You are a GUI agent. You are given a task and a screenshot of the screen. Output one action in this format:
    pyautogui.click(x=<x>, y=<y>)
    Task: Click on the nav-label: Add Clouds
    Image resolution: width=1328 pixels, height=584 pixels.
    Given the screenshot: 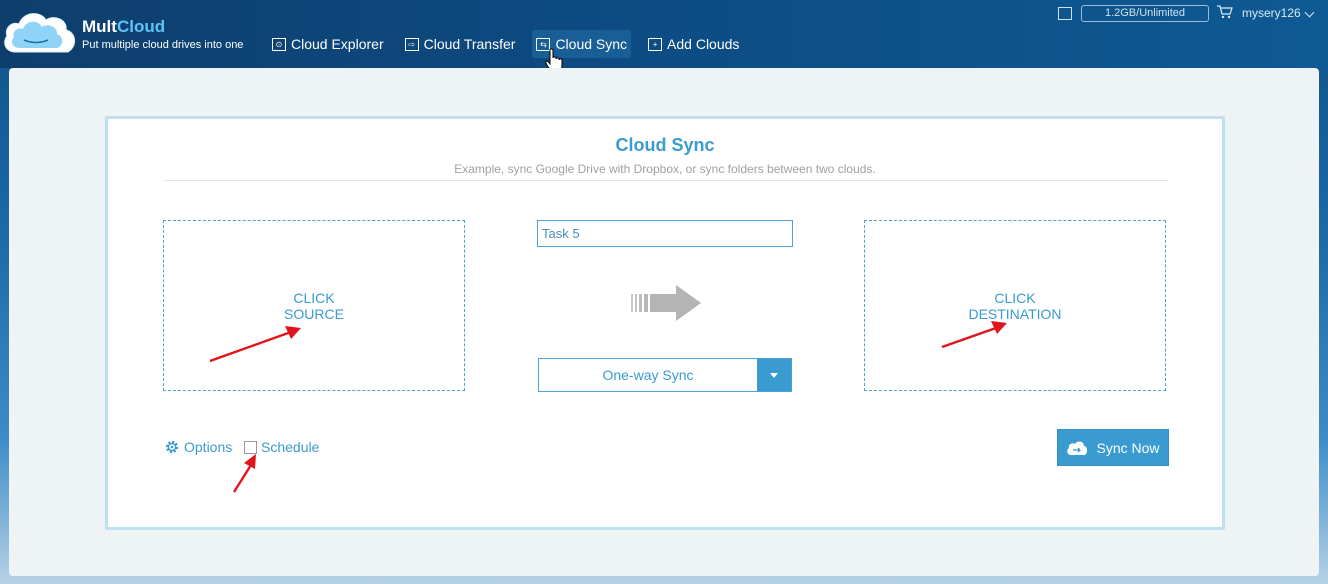 What is the action you would take?
    pyautogui.click(x=703, y=44)
    